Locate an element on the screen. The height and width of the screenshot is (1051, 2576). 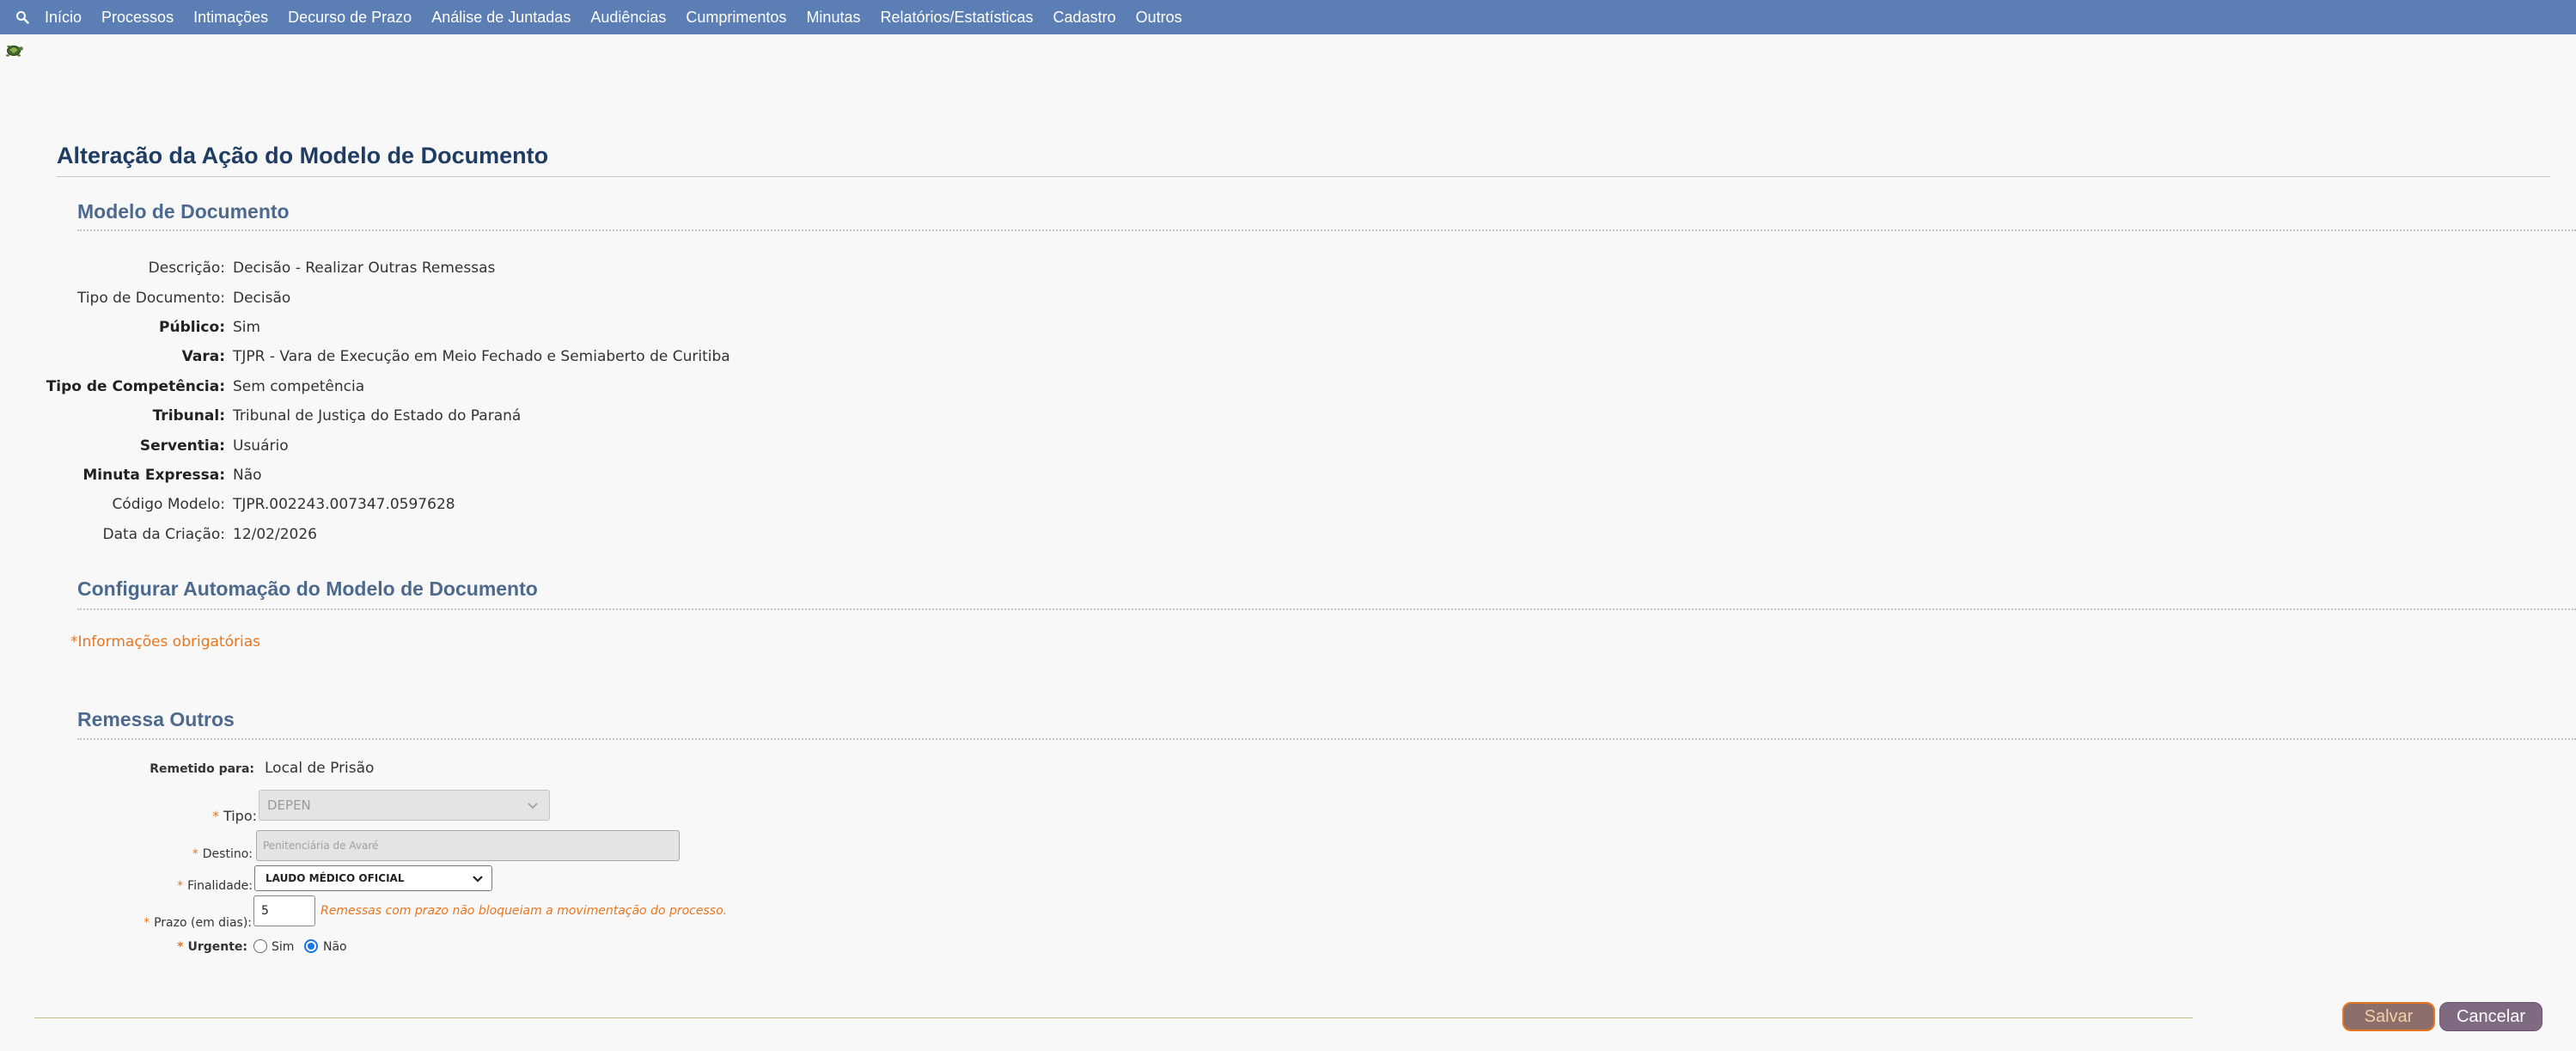
remetido-value: Local de Prisão is located at coordinates (320, 768).